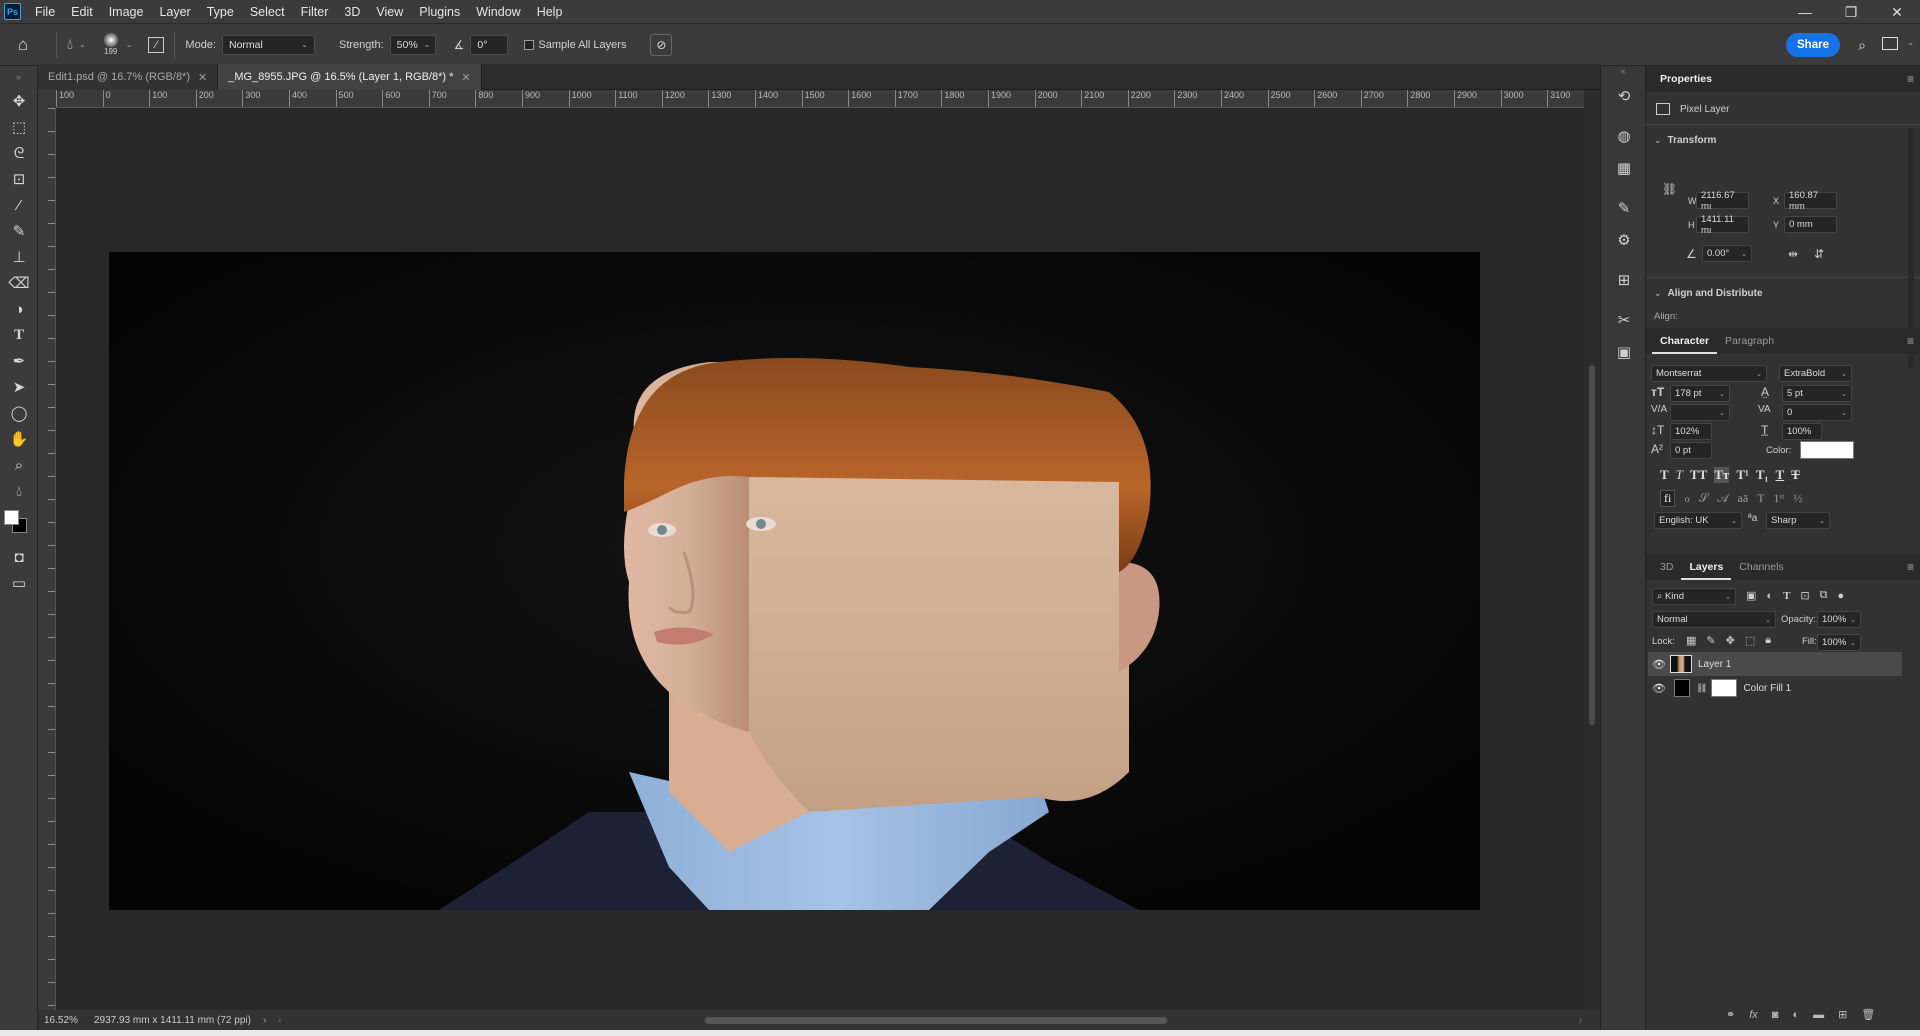 This screenshot has height=1036, width=1920. What do you see at coordinates (19, 231) in the screenshot?
I see `brush-tool-icon: ✎` at bounding box center [19, 231].